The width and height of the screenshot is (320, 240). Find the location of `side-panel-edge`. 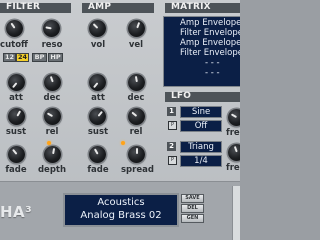

side-panel-edge is located at coordinates (236, 213).